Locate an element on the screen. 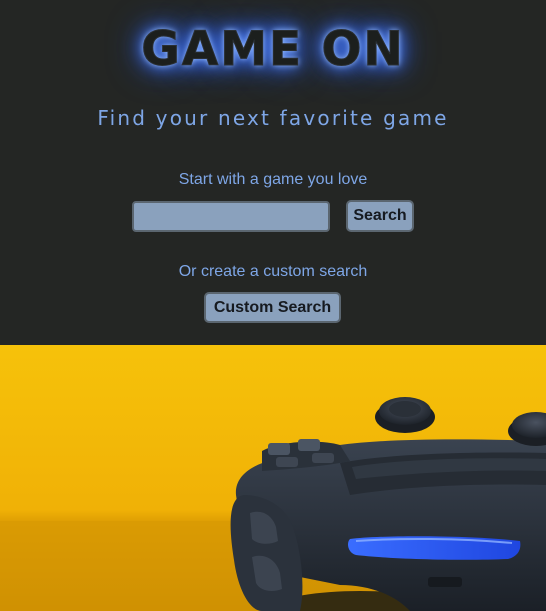 Image resolution: width=546 pixels, height=611 pixels. search-button: Search is located at coordinates (380, 216).